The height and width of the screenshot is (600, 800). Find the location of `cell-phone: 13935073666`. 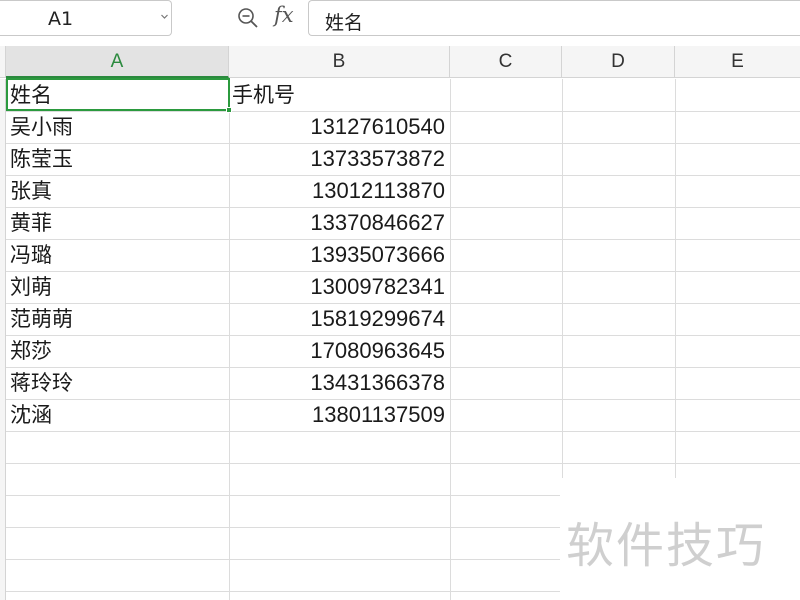

cell-phone: 13935073666 is located at coordinates (339, 255).